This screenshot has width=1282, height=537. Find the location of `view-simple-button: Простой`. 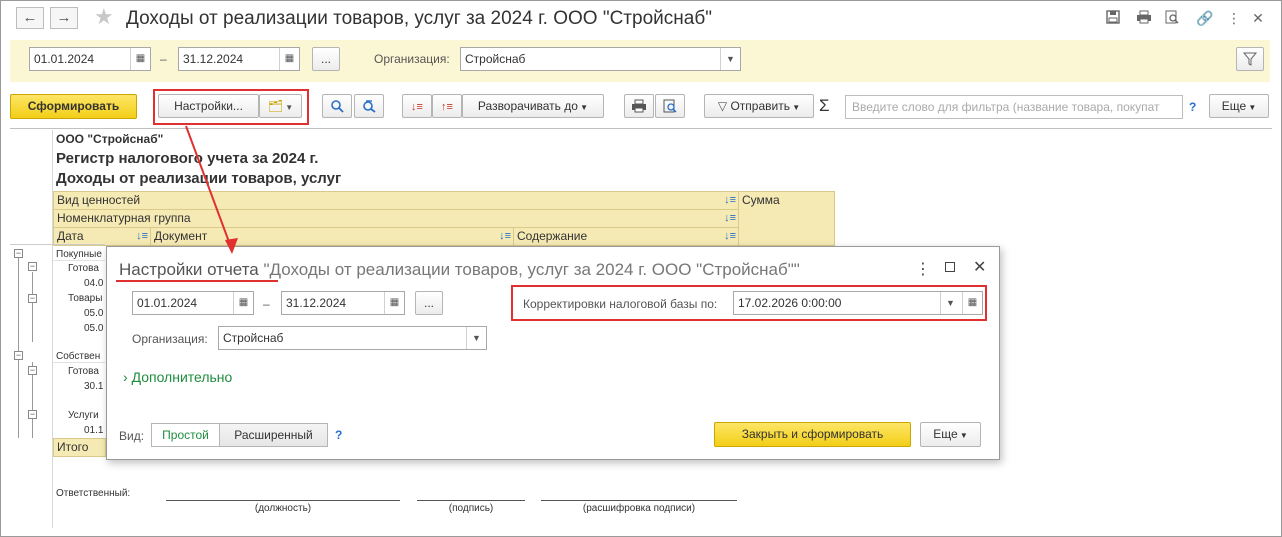

view-simple-button: Простой is located at coordinates (185, 435).